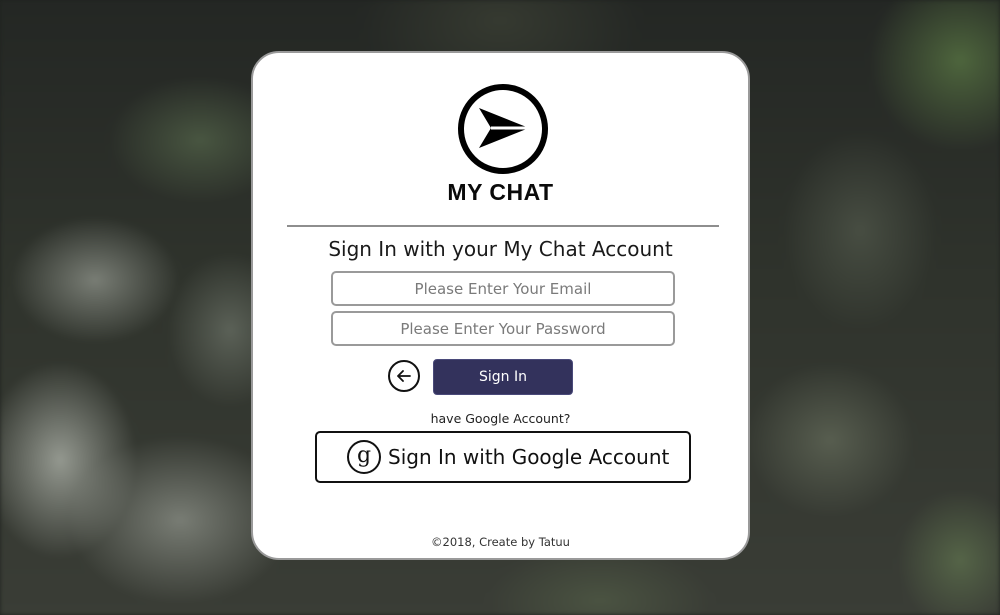 The height and width of the screenshot is (615, 1000). What do you see at coordinates (500, 542) in the screenshot?
I see `footer-copyright: ©2018, Create by Tatuu` at bounding box center [500, 542].